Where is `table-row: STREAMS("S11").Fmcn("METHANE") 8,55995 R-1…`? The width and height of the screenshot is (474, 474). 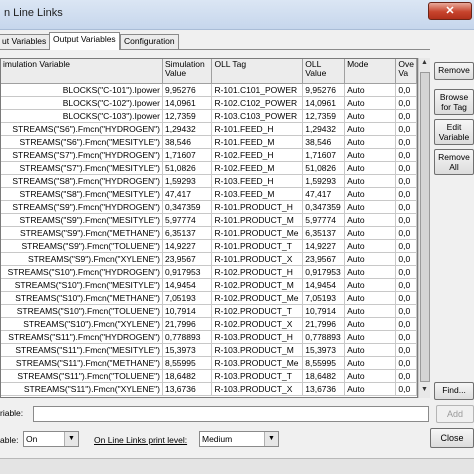 table-row: STREAMS("S11").Fmcn("METHANE") 8,55995 R-1… is located at coordinates (209, 363).